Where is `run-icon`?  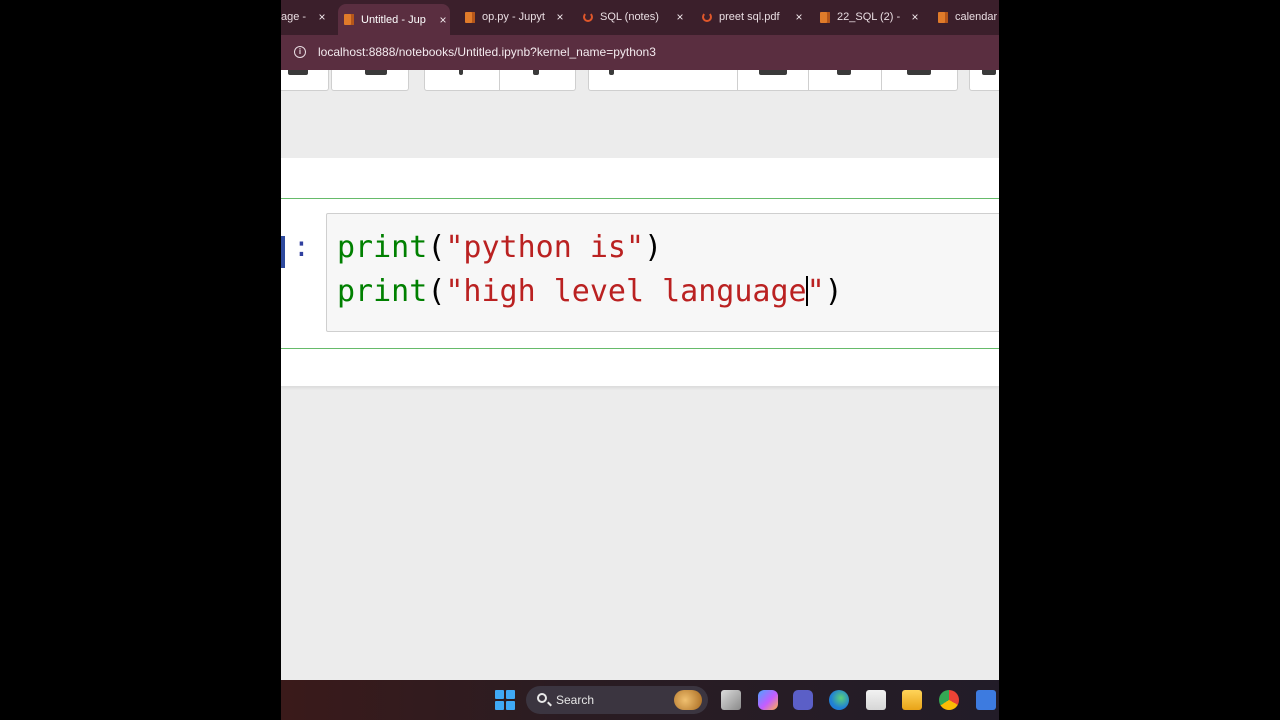 run-icon is located at coordinates (773, 72).